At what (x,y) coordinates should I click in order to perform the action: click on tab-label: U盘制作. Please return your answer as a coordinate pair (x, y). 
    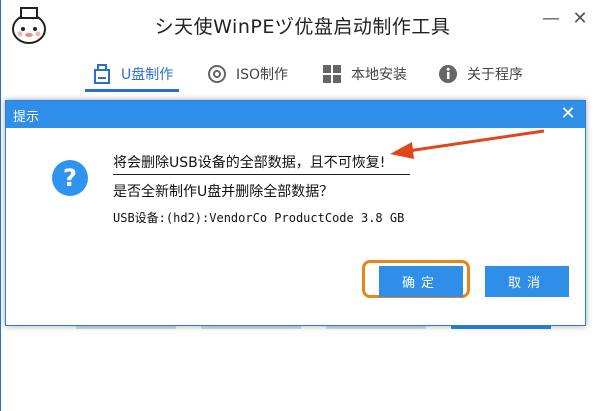
    Looking at the image, I should click on (147, 75).